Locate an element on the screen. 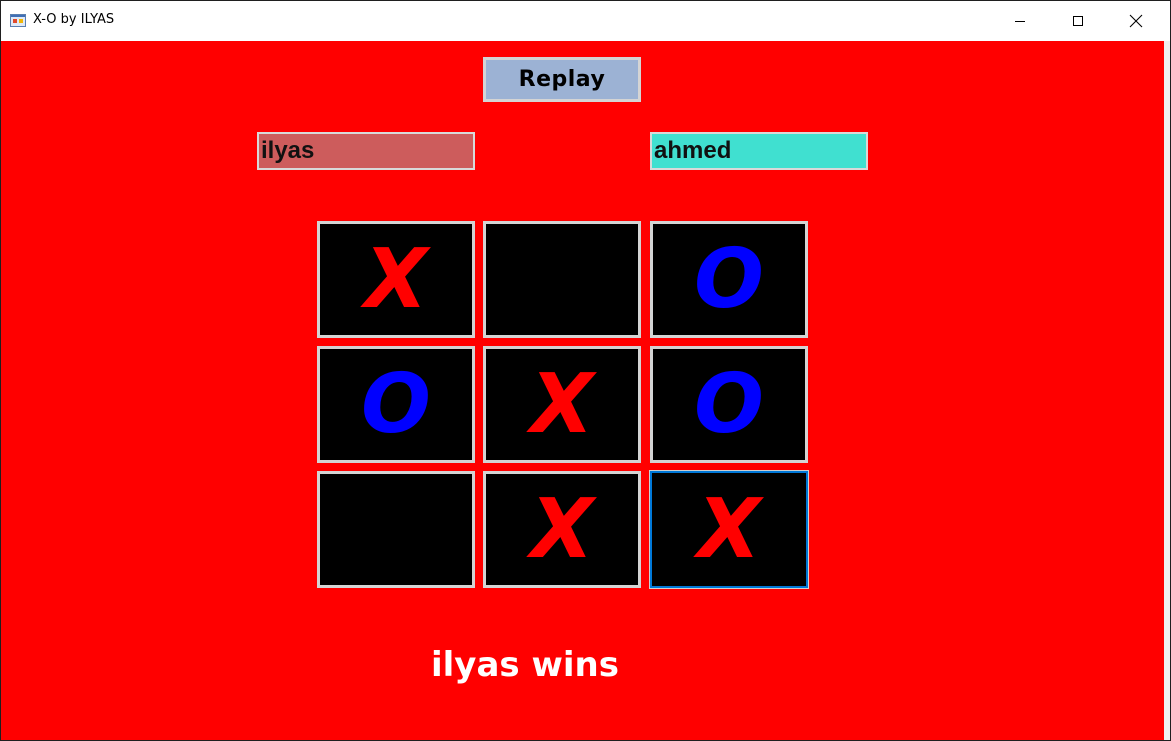 The image size is (1171, 741). player2-name-field: ahmed is located at coordinates (759, 151).